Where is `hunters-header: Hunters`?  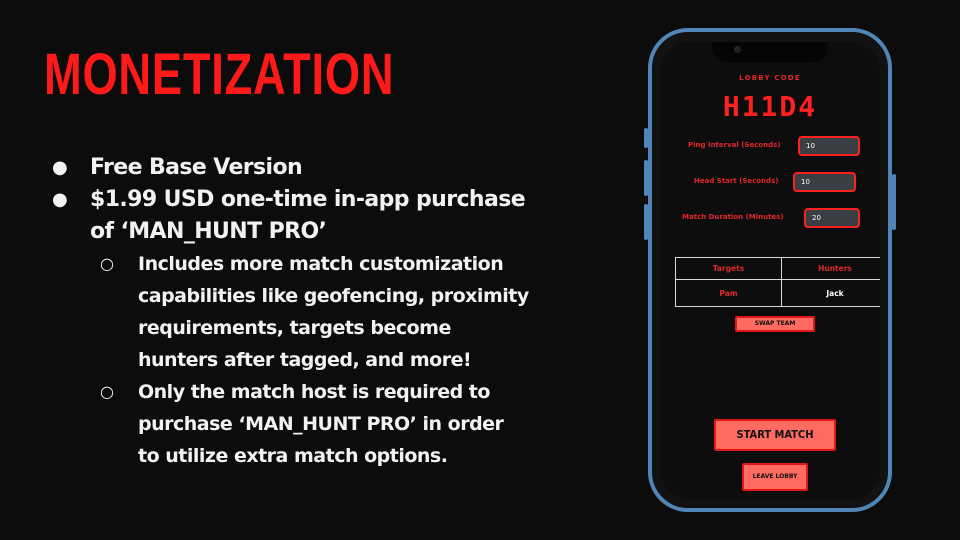
hunters-header: Hunters is located at coordinates (831, 269).